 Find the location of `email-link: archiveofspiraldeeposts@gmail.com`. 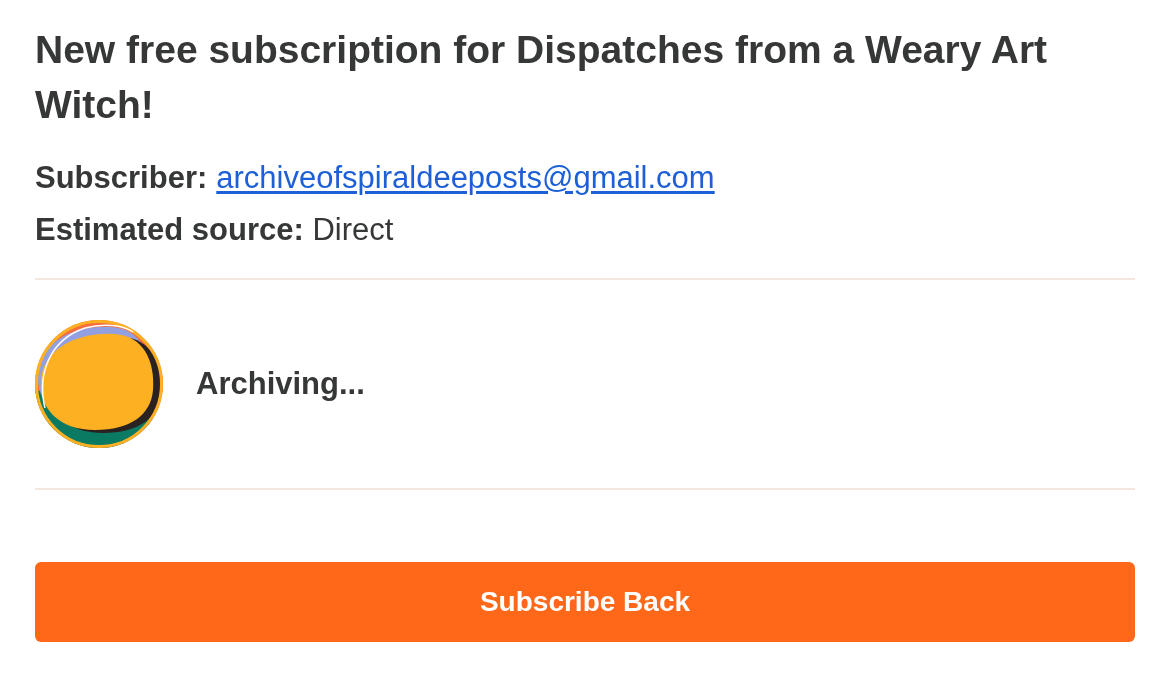

email-link: archiveofspiraldeeposts@gmail.com is located at coordinates (465, 177).